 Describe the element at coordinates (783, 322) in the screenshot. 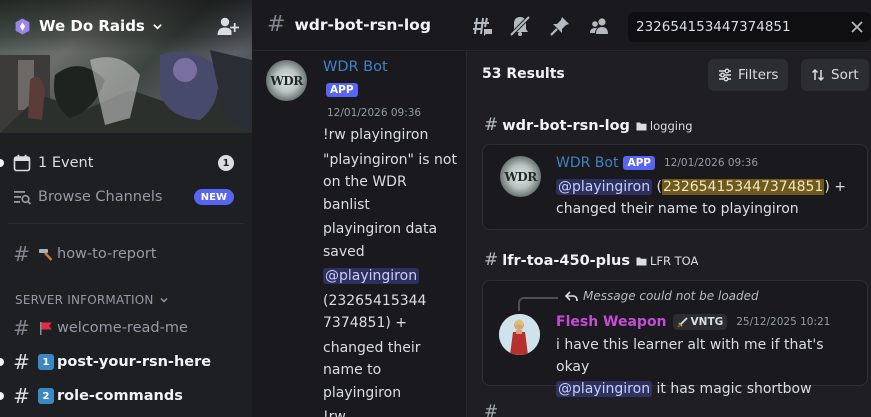

I see `message-timestamp: 25/12/2025 10:21` at that location.